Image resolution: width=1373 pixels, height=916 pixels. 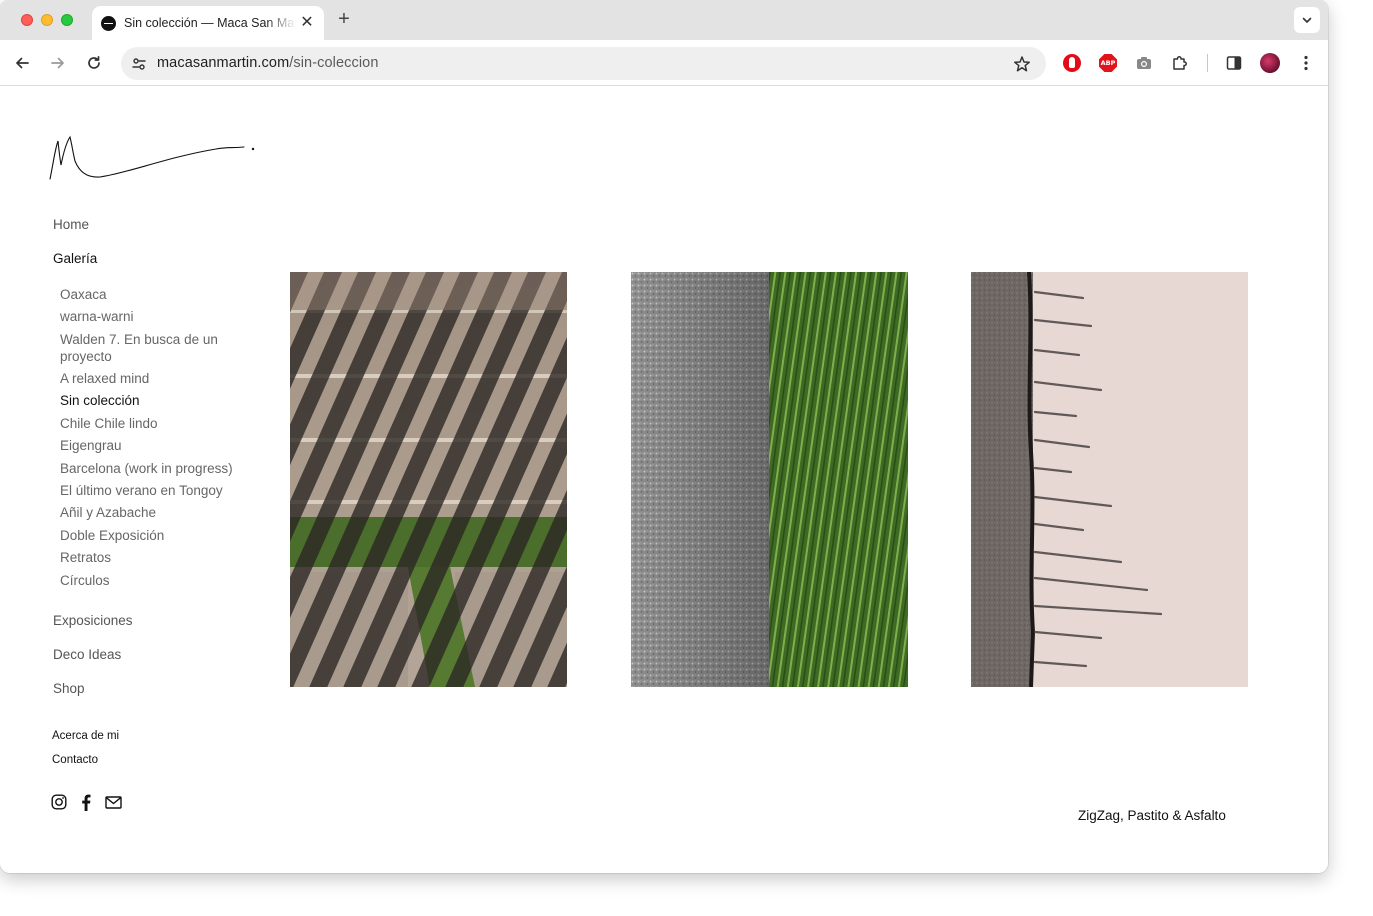 What do you see at coordinates (85, 736) in the screenshot?
I see `nav-acerca-de-mi: Acerca de mi` at bounding box center [85, 736].